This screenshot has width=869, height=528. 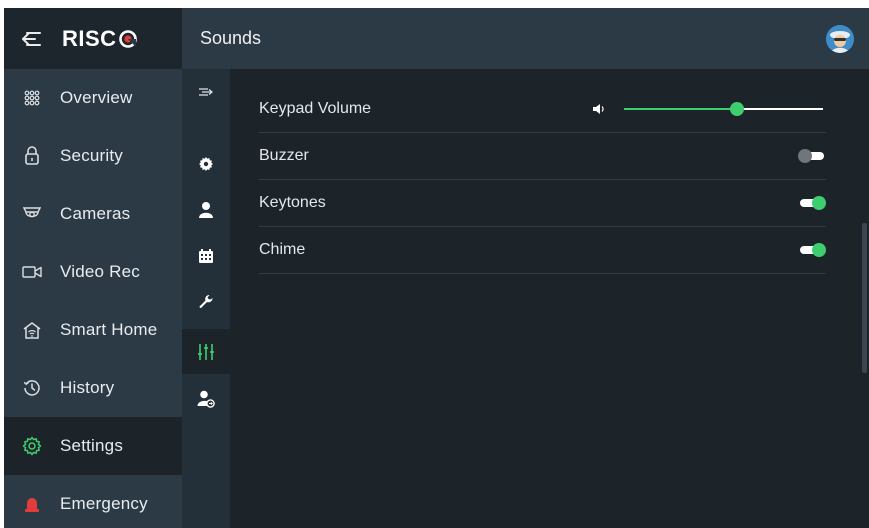 I want to click on buzzer-row: Buzzer, so click(x=542, y=156).